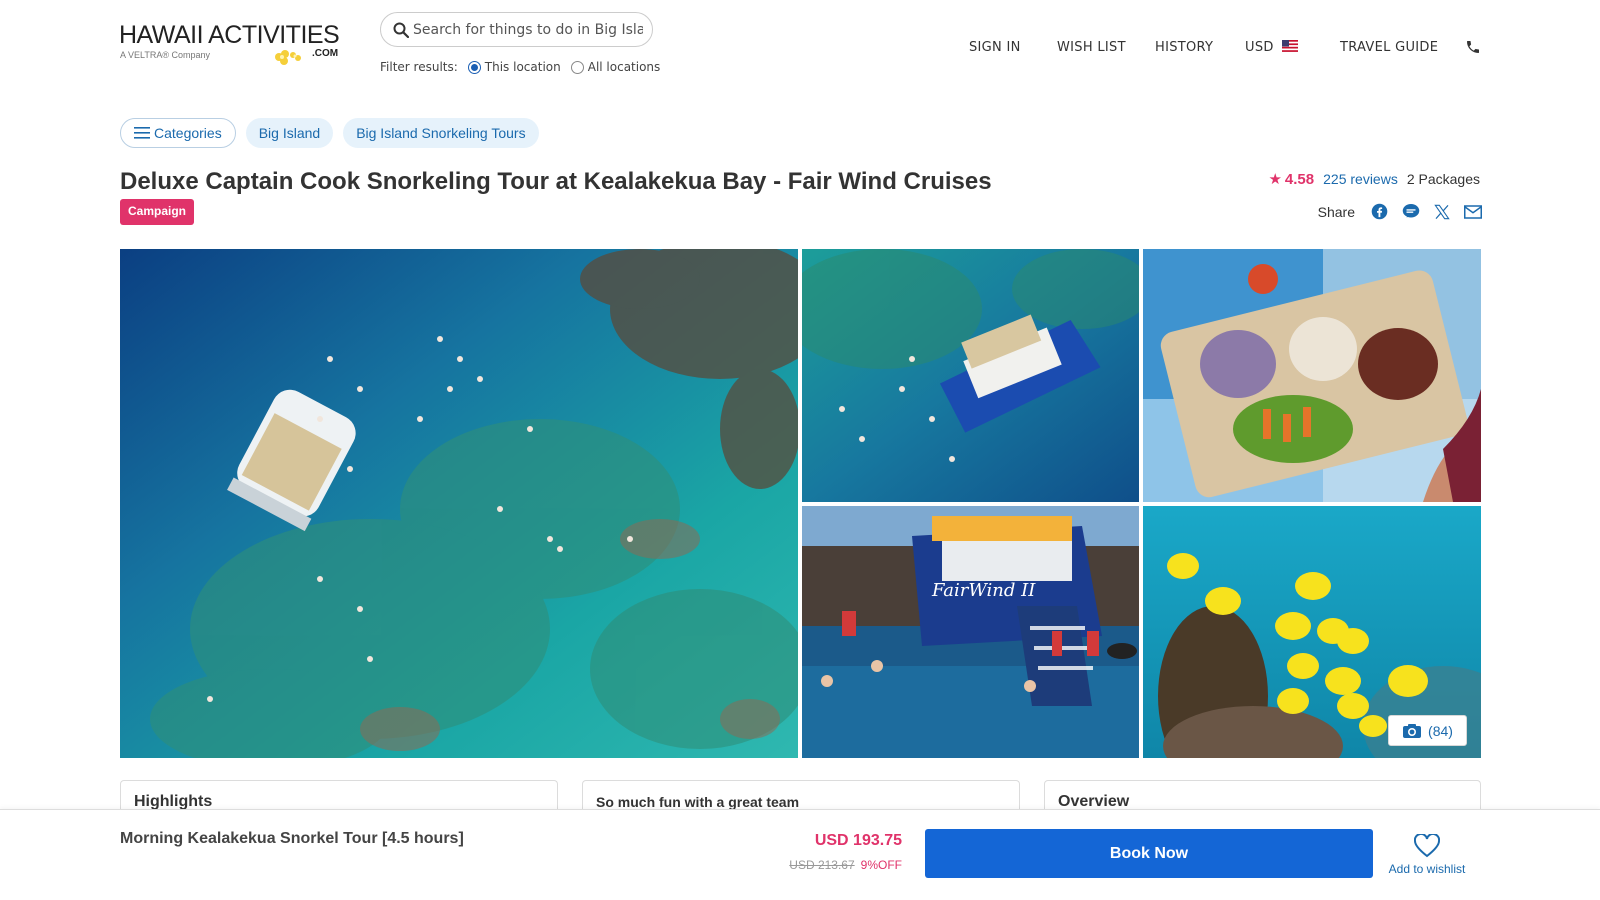  I want to click on nav-travel-guide: TRAVEL GUIDE, so click(1389, 47).